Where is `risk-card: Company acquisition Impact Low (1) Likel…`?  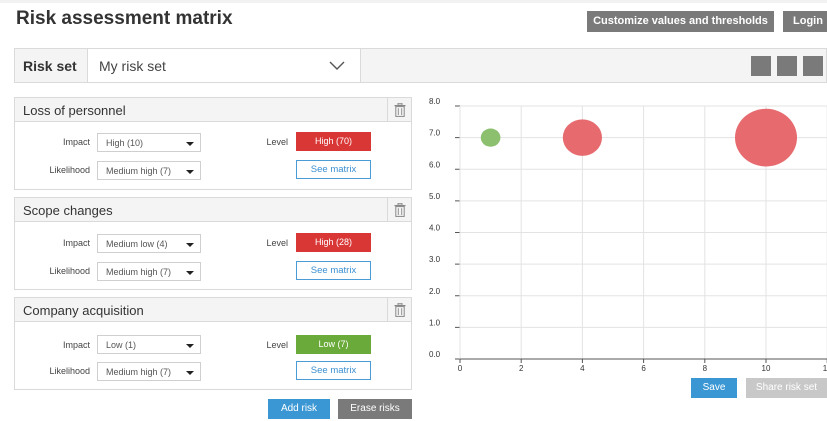 risk-card: Company acquisition Impact Low (1) Likel… is located at coordinates (213, 343).